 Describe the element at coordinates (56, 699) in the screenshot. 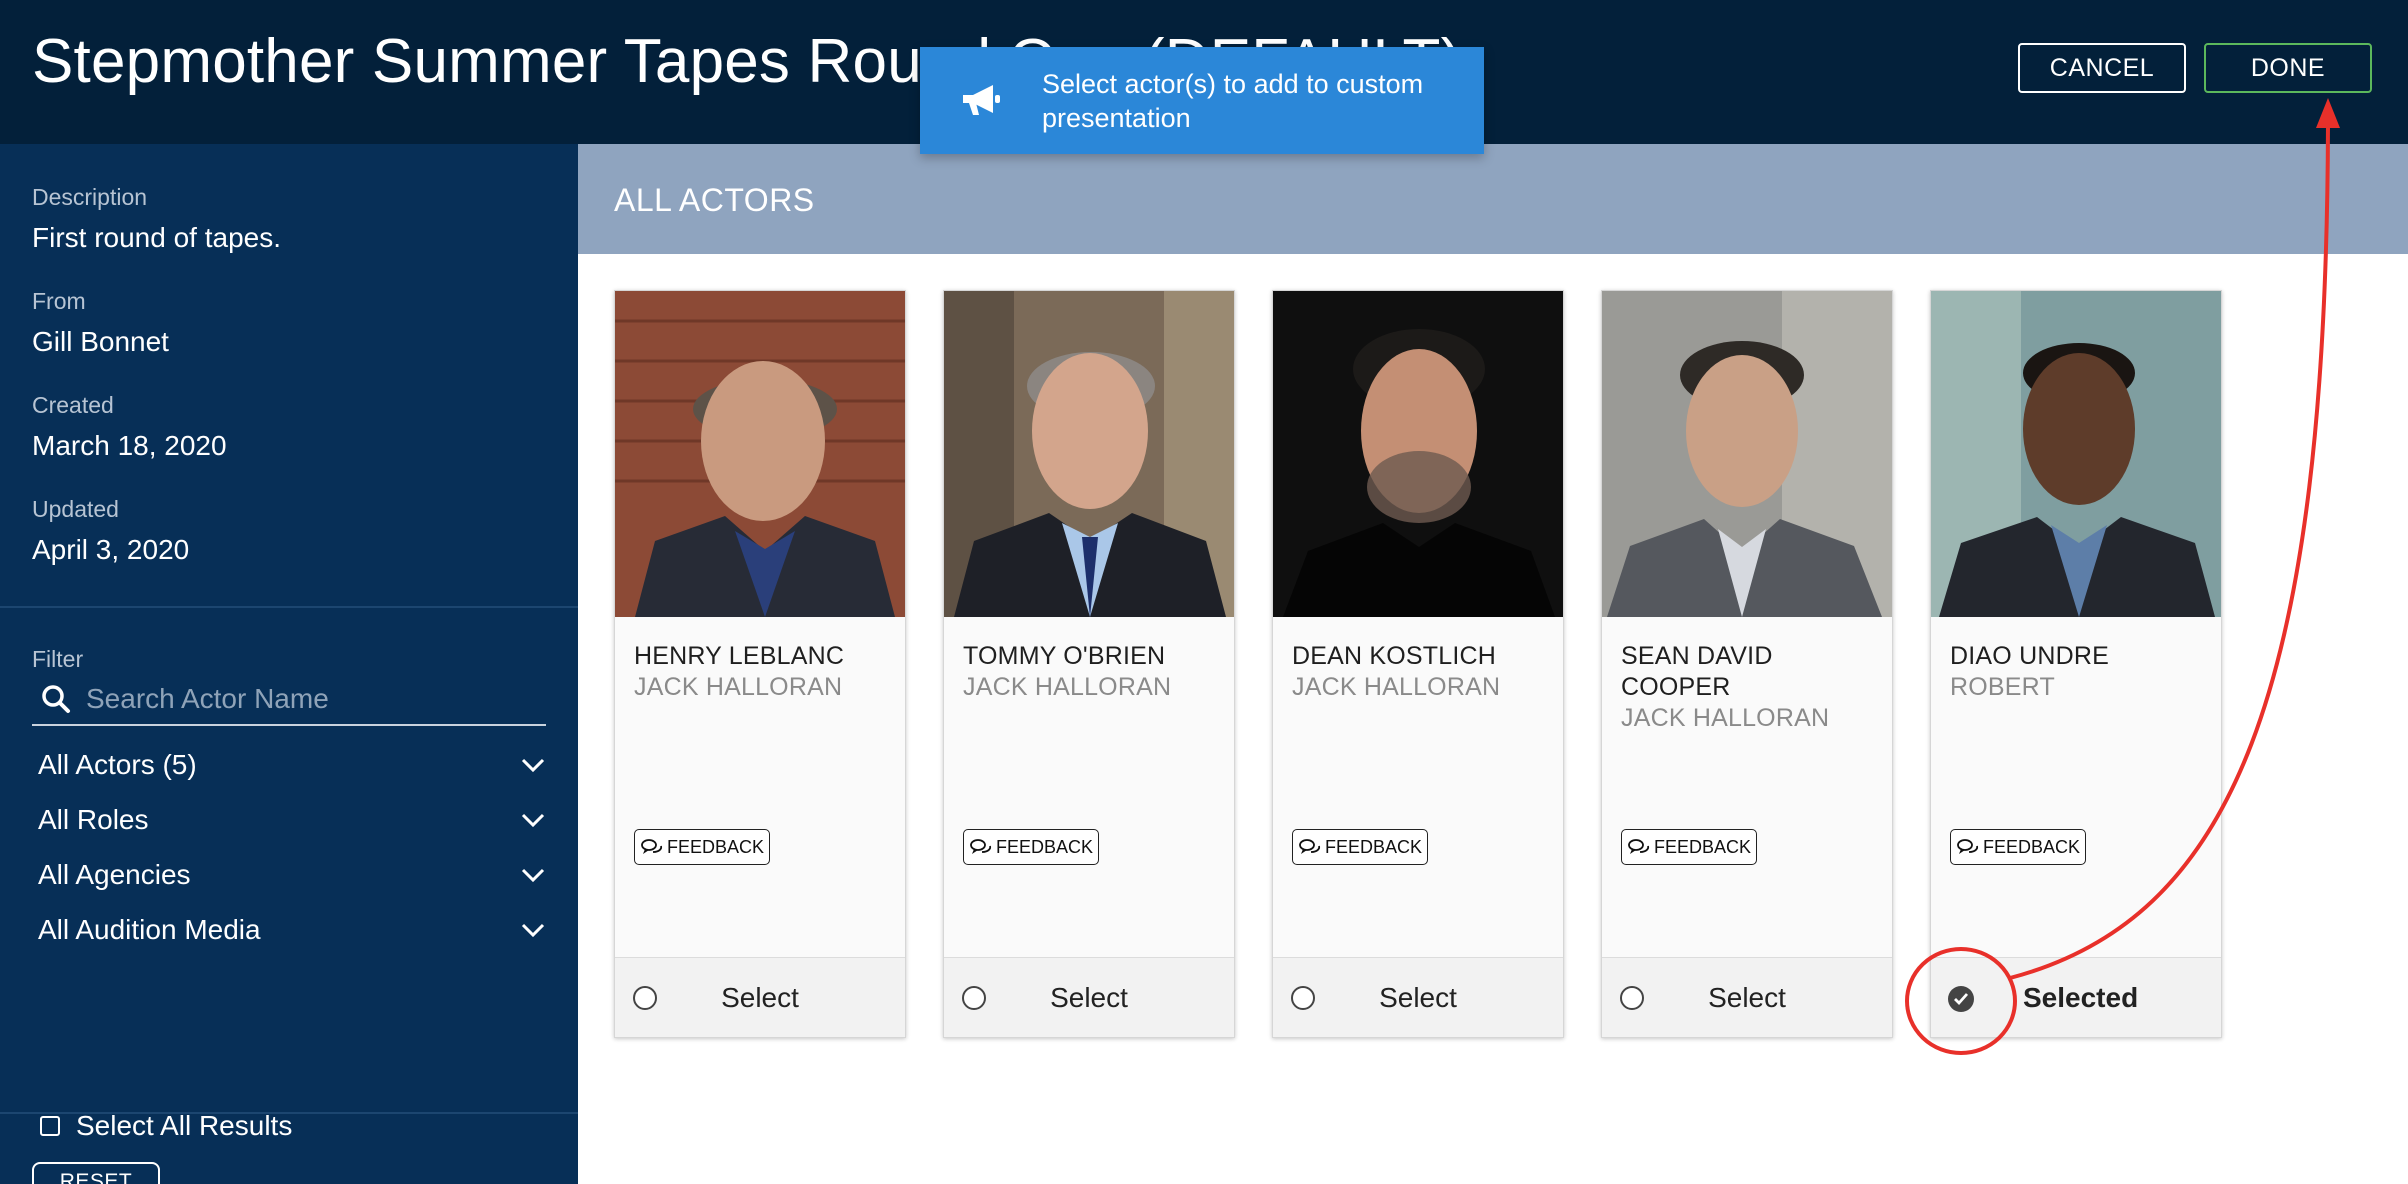

I see `search-icon` at that location.